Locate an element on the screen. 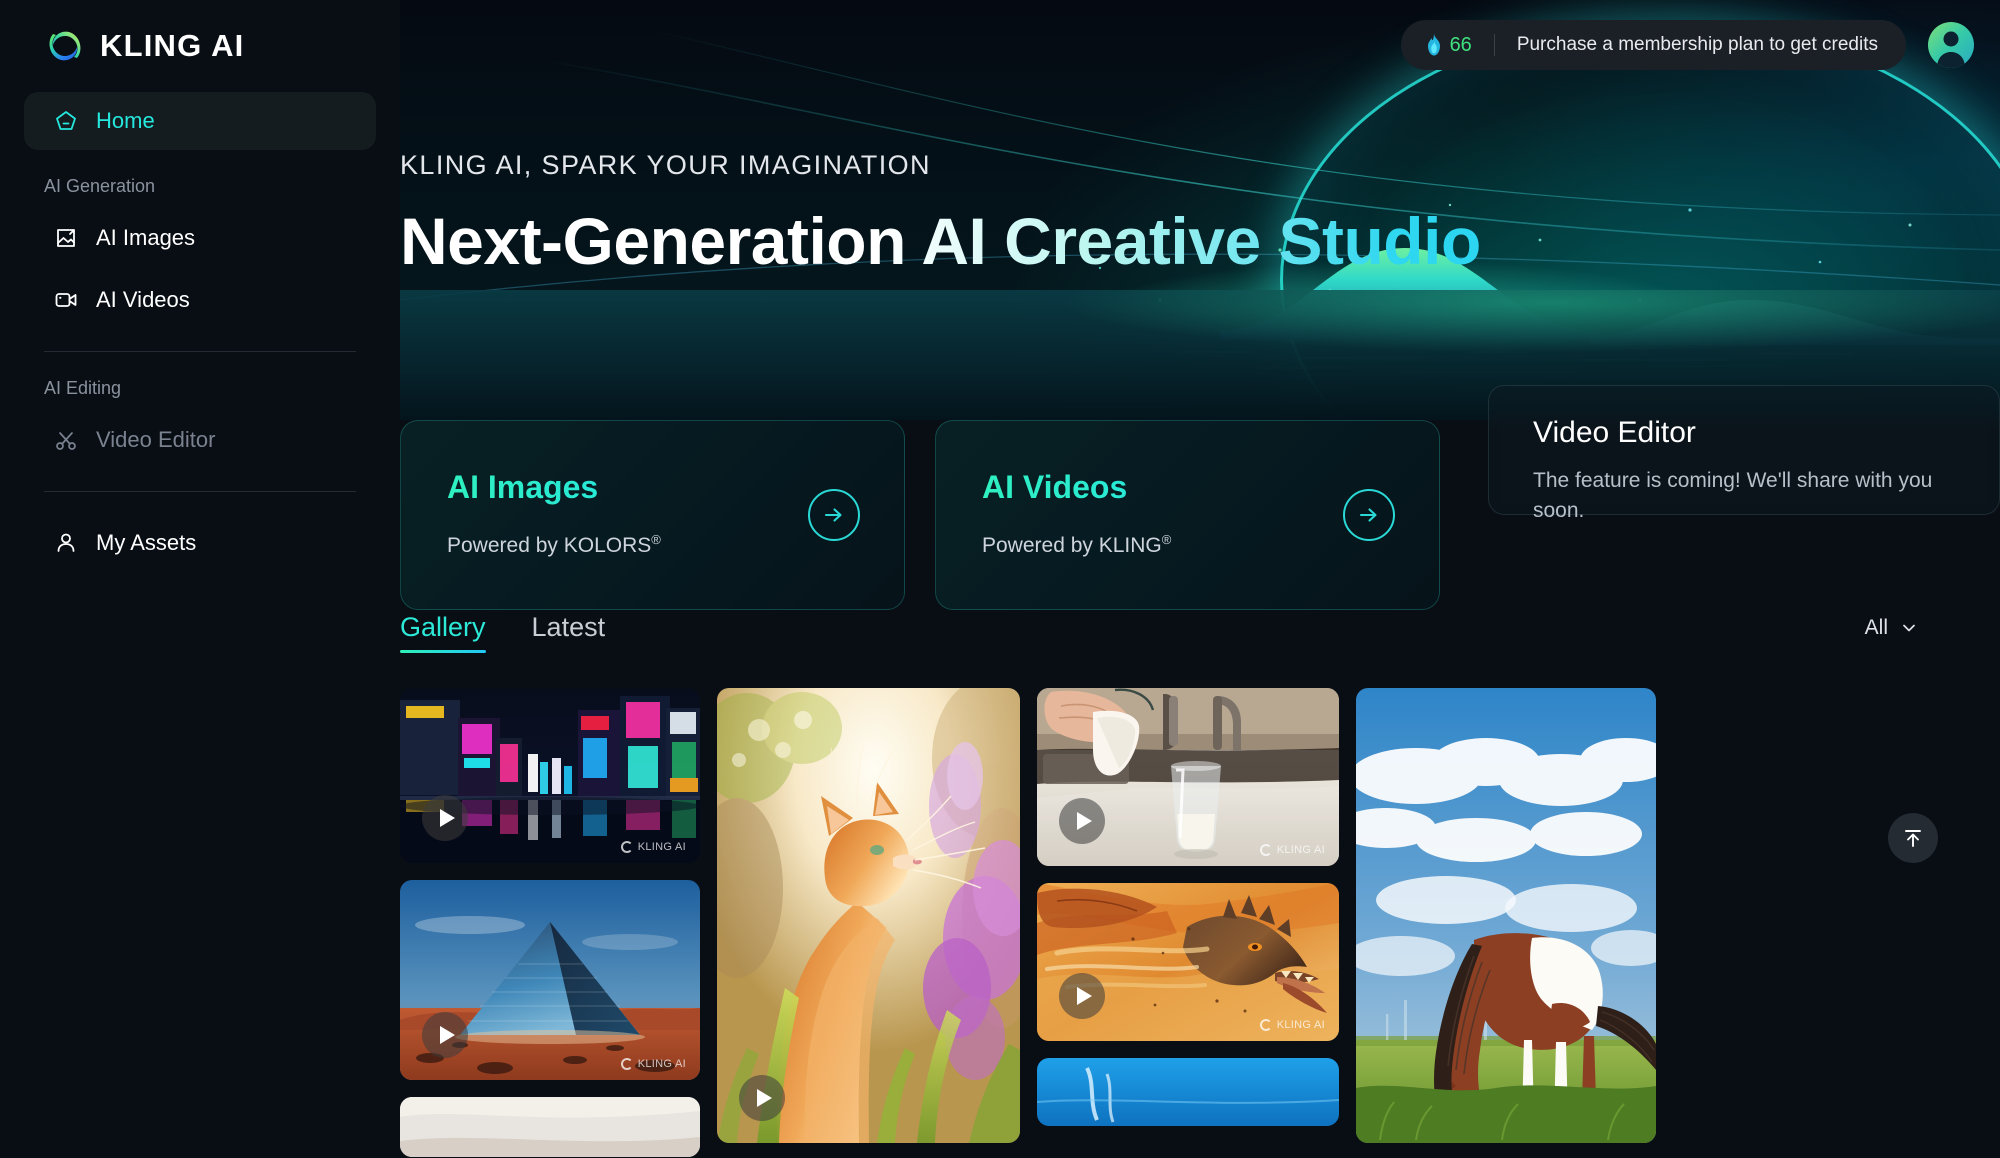 The height and width of the screenshot is (1158, 2000). ai-images-card-subtitle: Powered by KOLORS® is located at coordinates (654, 545).